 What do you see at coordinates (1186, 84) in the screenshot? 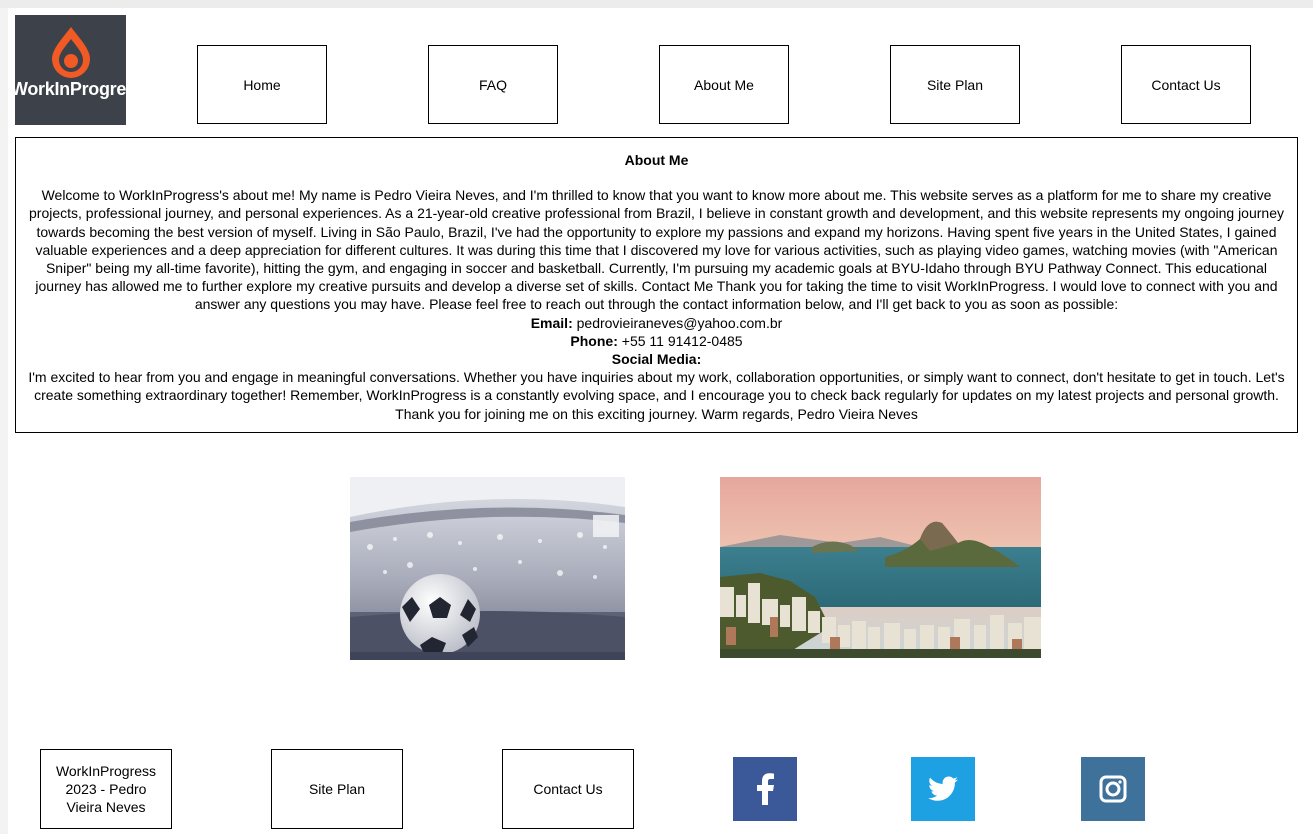
I see `nav-contact-us: Contact Us` at bounding box center [1186, 84].